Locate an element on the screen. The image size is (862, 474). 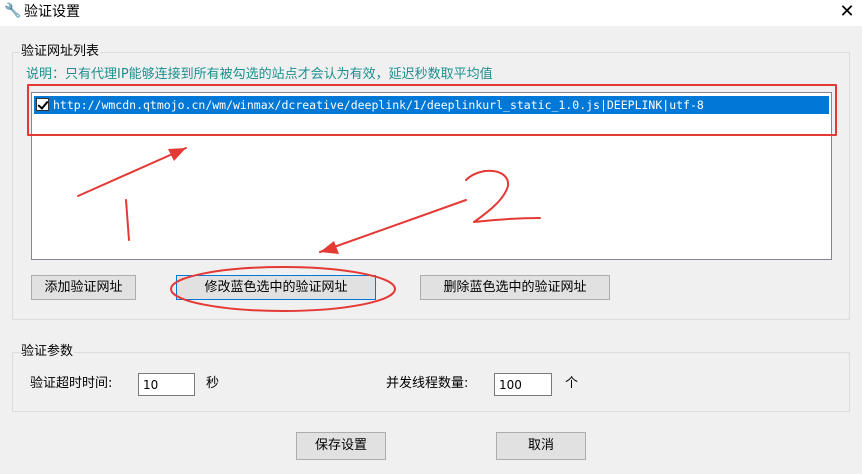
param-group-label: 验证参数 is located at coordinates (47, 352).